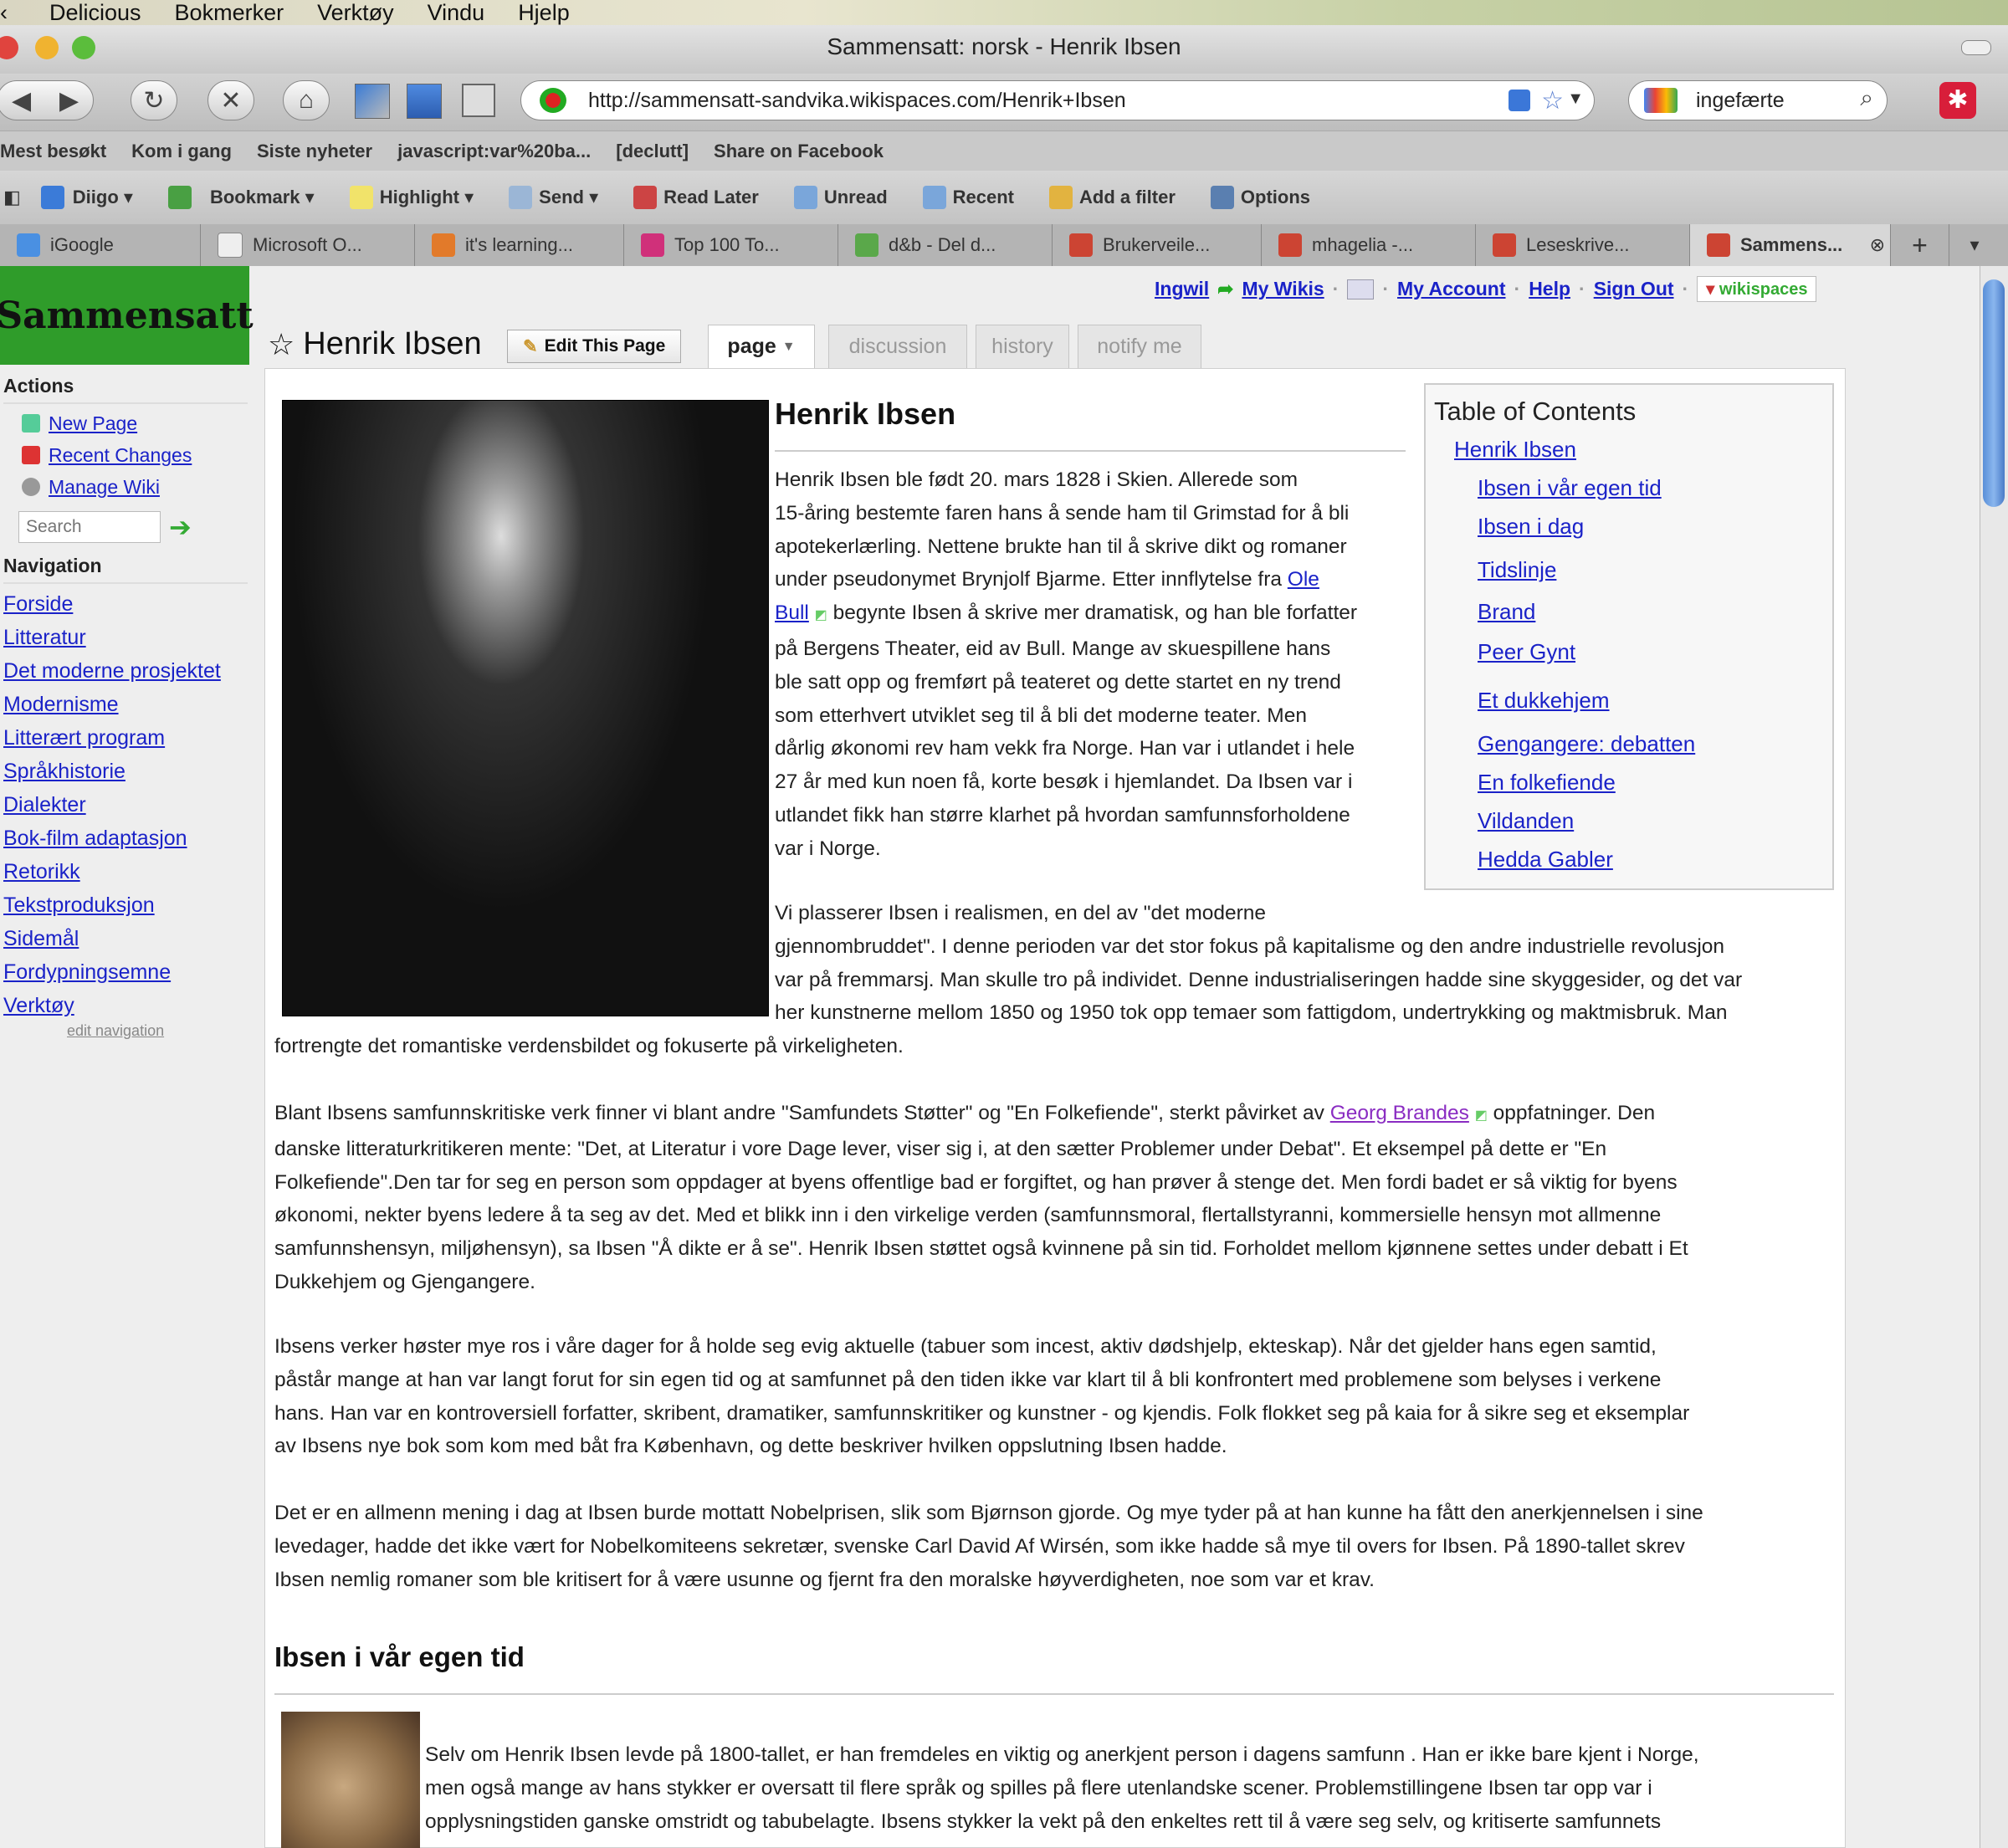 The width and height of the screenshot is (2008, 1848). What do you see at coordinates (1634, 289) in the screenshot?
I see `sign-out-link: Sign Out` at bounding box center [1634, 289].